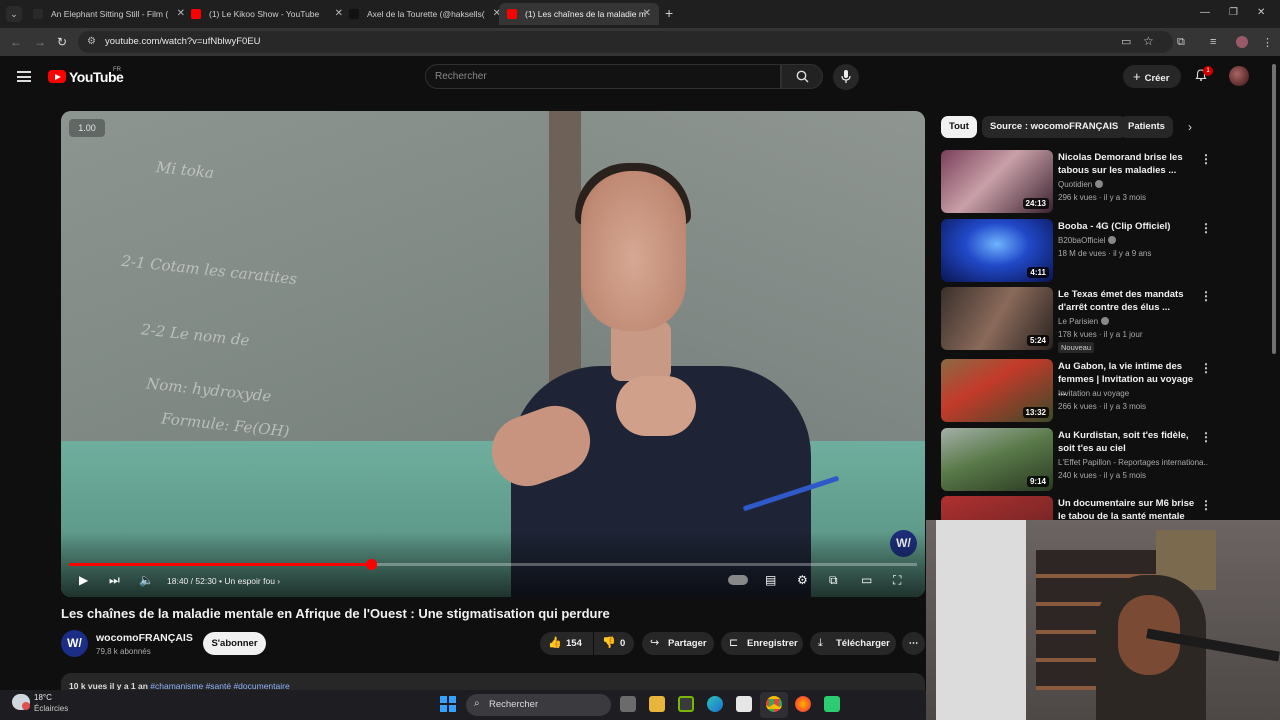 This screenshot has height=720, width=1280. I want to click on chip-all: Tout, so click(959, 127).